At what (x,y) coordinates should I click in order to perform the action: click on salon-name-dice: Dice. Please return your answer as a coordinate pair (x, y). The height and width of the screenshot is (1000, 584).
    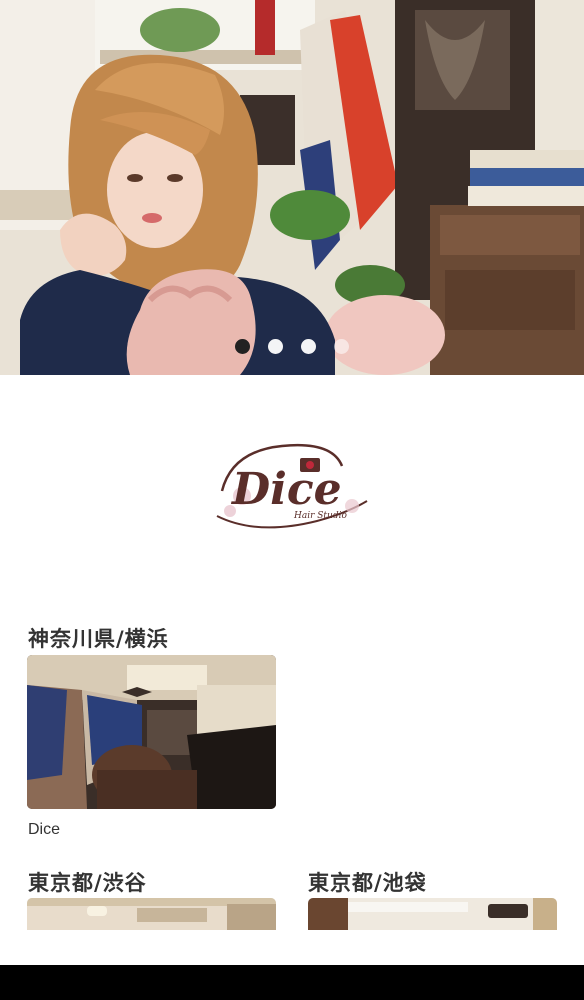
    Looking at the image, I should click on (44, 830).